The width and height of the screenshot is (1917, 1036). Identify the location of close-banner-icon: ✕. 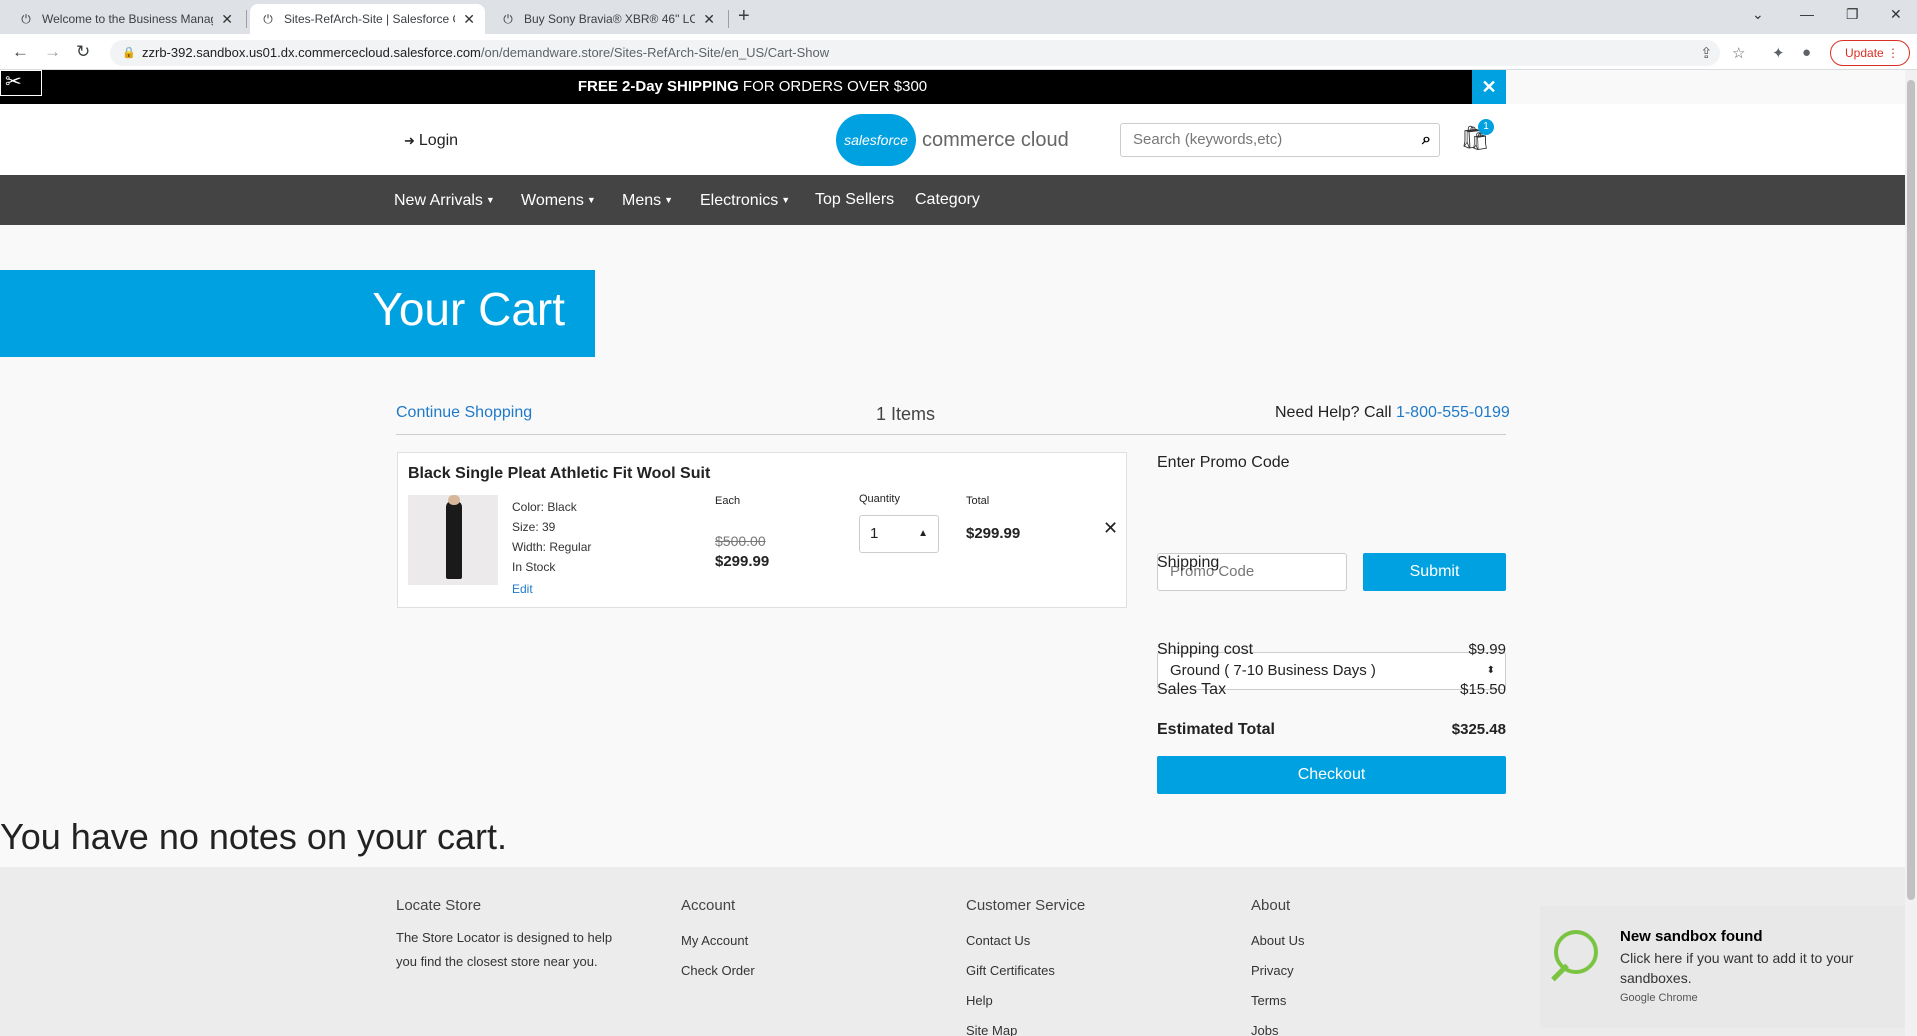
(1489, 87).